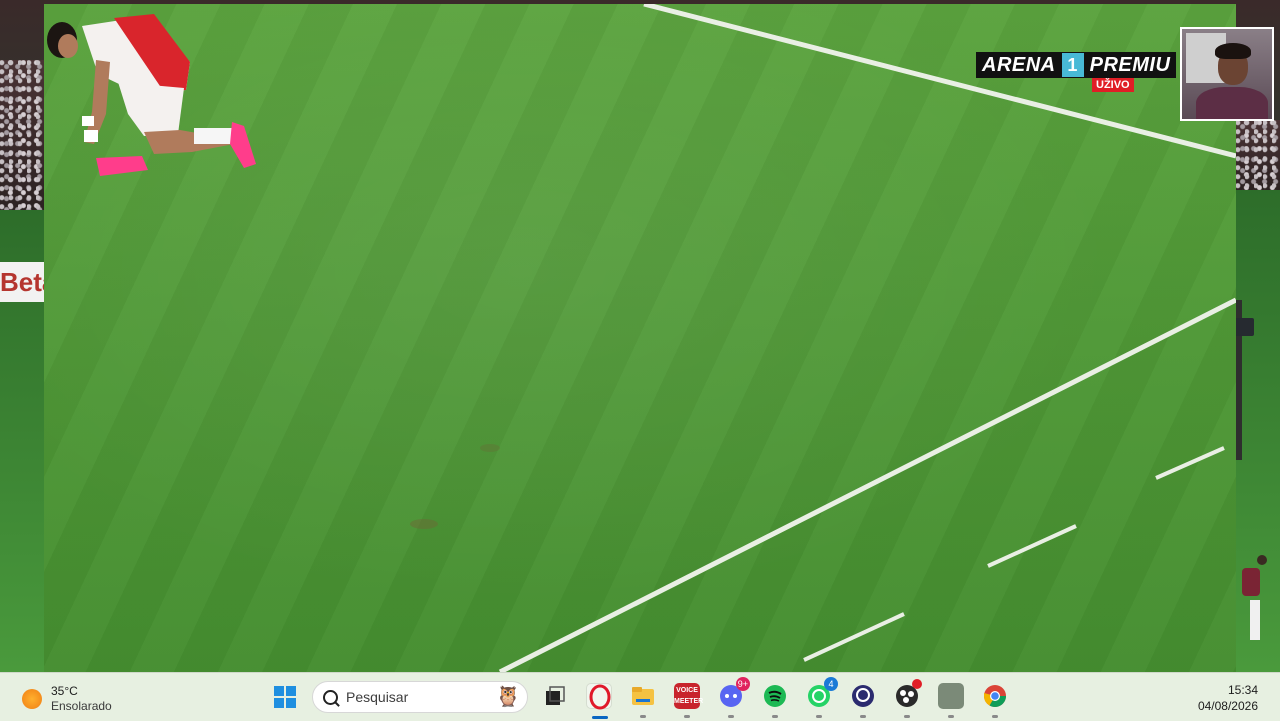 Image resolution: width=1280 pixels, height=721 pixels. Describe the element at coordinates (330, 697) in the screenshot. I see `search-icon` at that location.